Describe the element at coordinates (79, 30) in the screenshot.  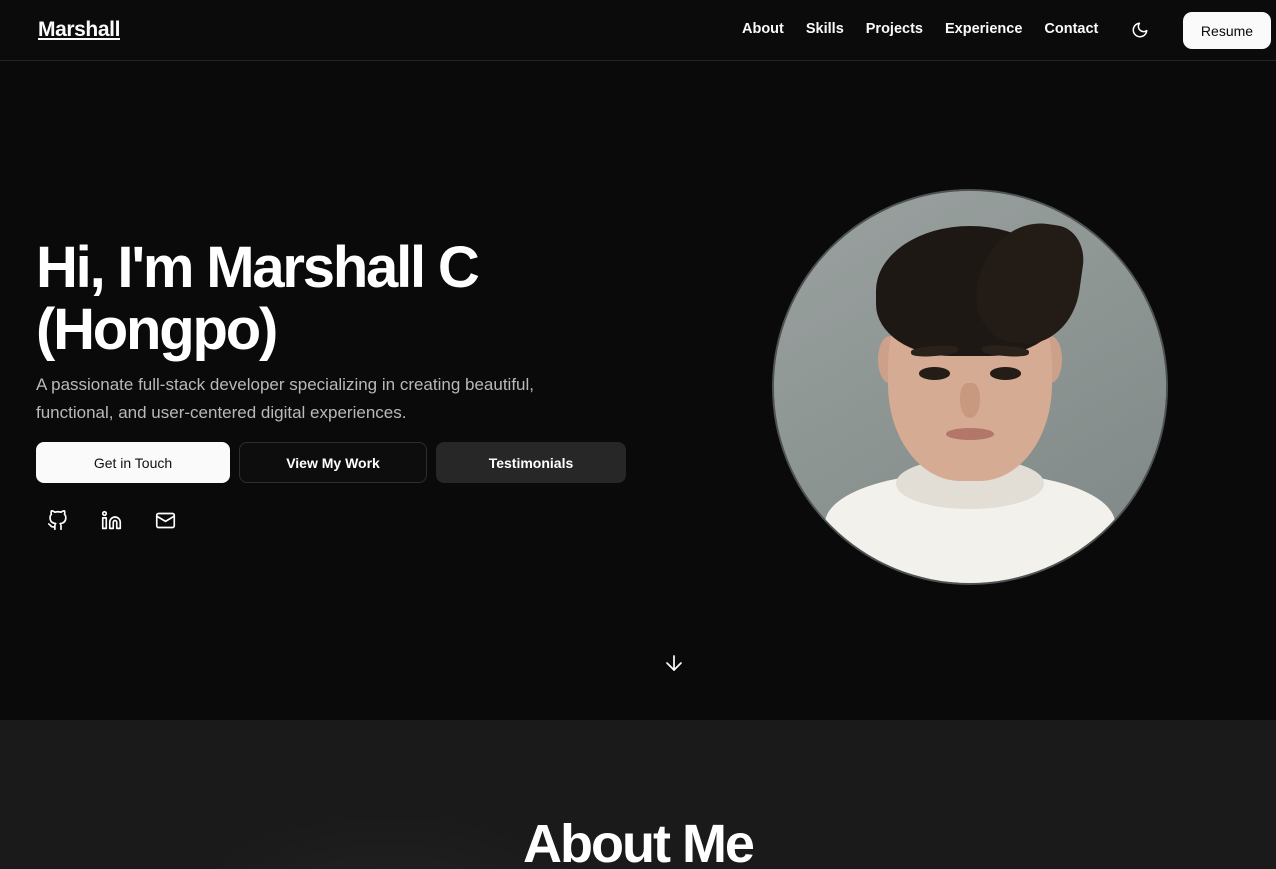
I see `brand-logo: Marshall` at that location.